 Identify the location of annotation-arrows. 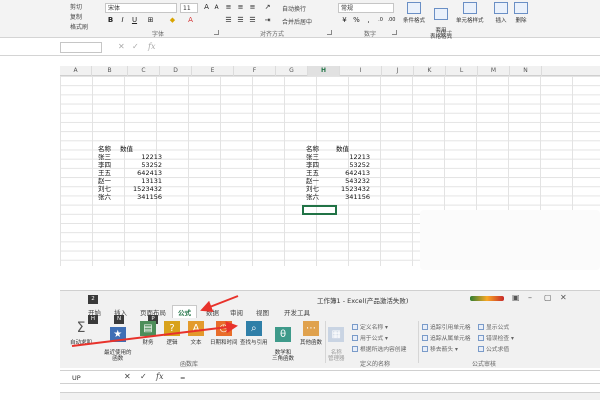
(155, 321).